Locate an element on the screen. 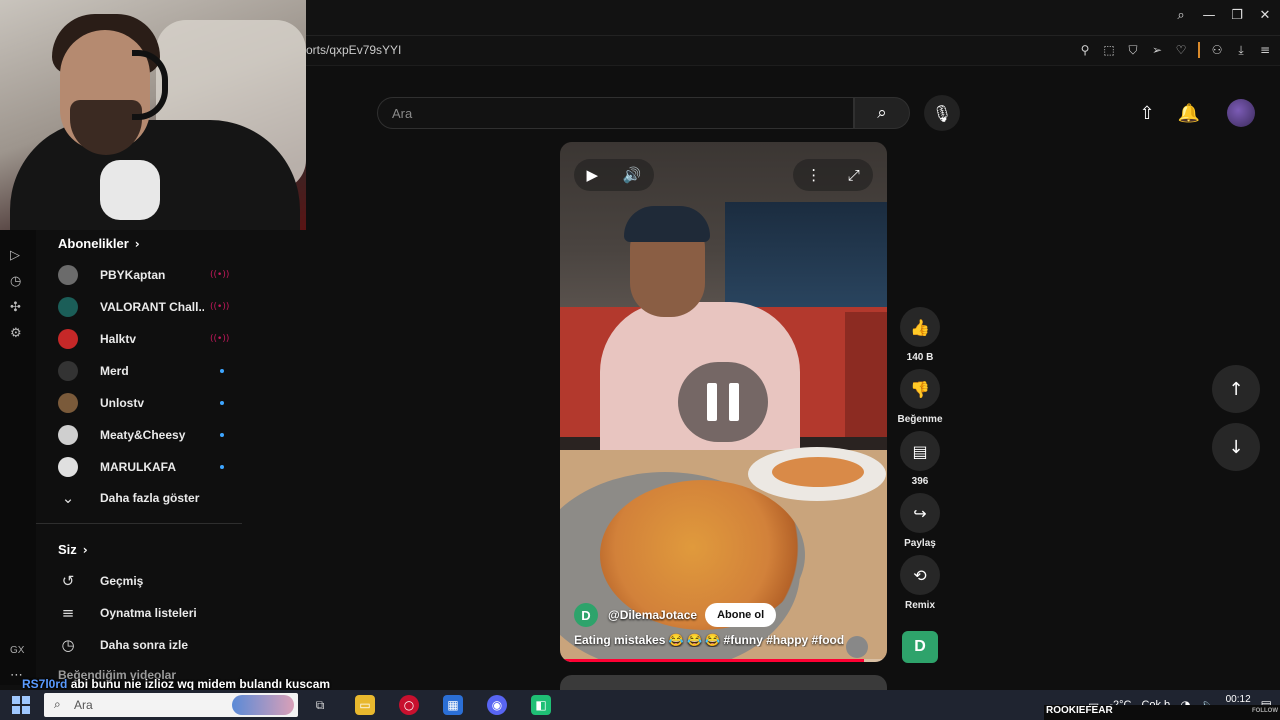 This screenshot has width=1280, height=720. task-view-icon: ⧉ is located at coordinates (320, 705).